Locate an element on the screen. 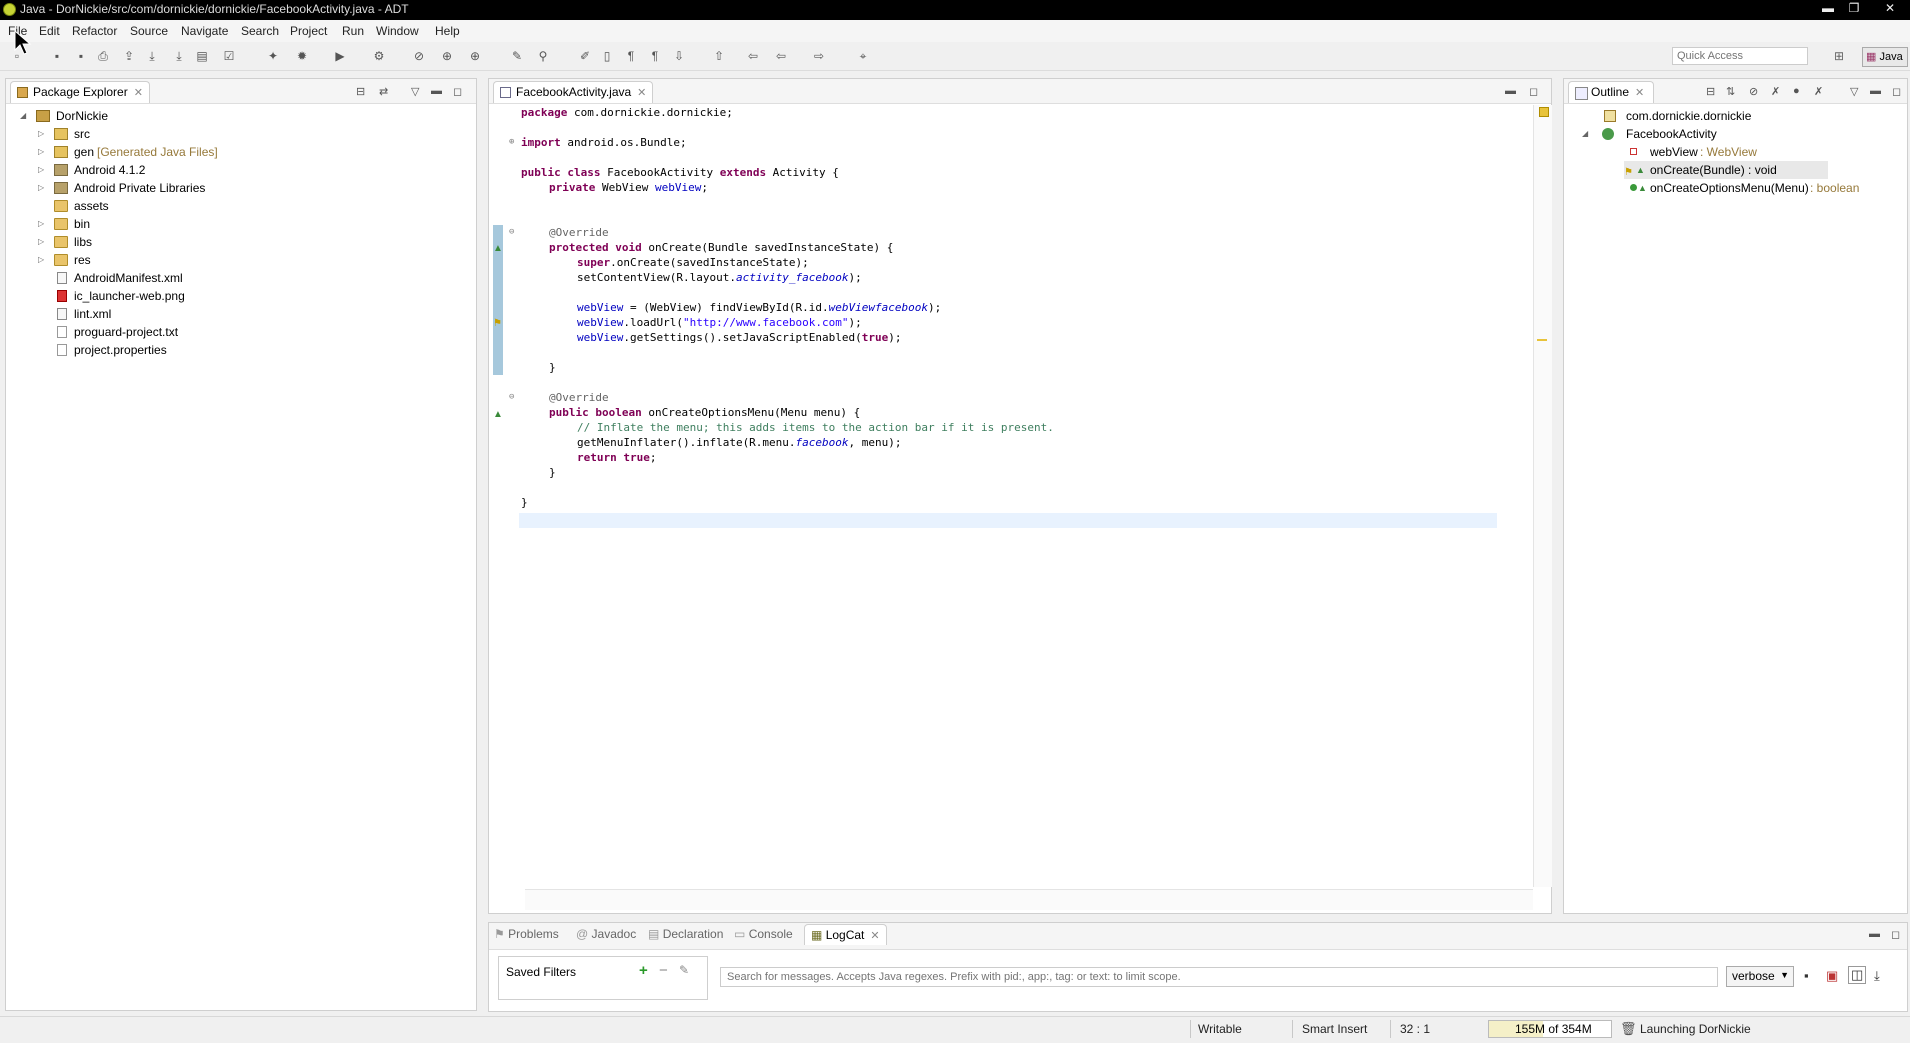  edit-filter-icon: ✎ is located at coordinates (684, 970).